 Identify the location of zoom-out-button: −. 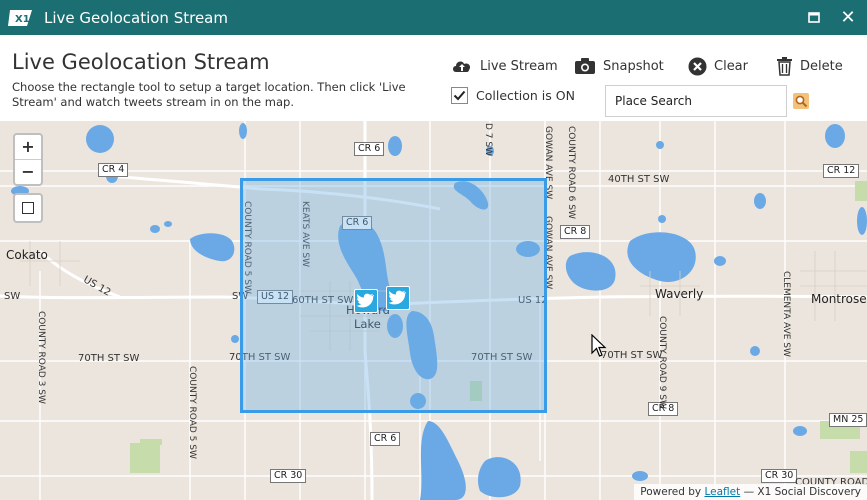
(28, 172).